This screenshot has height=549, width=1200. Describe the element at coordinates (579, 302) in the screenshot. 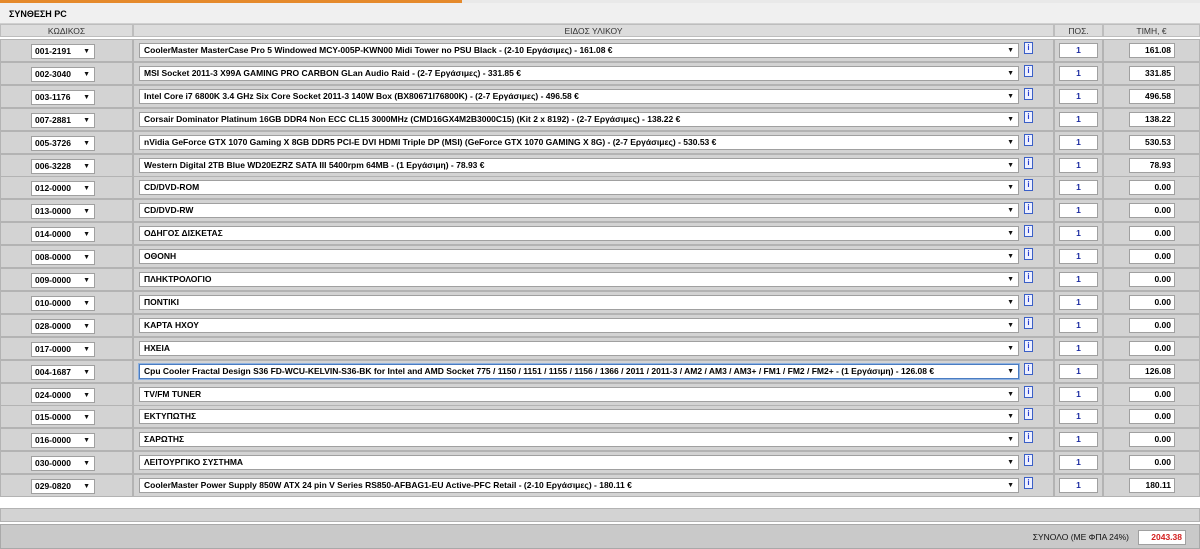

I see `item-select: ΠΟΝΤΙΚΙ ▼` at that location.